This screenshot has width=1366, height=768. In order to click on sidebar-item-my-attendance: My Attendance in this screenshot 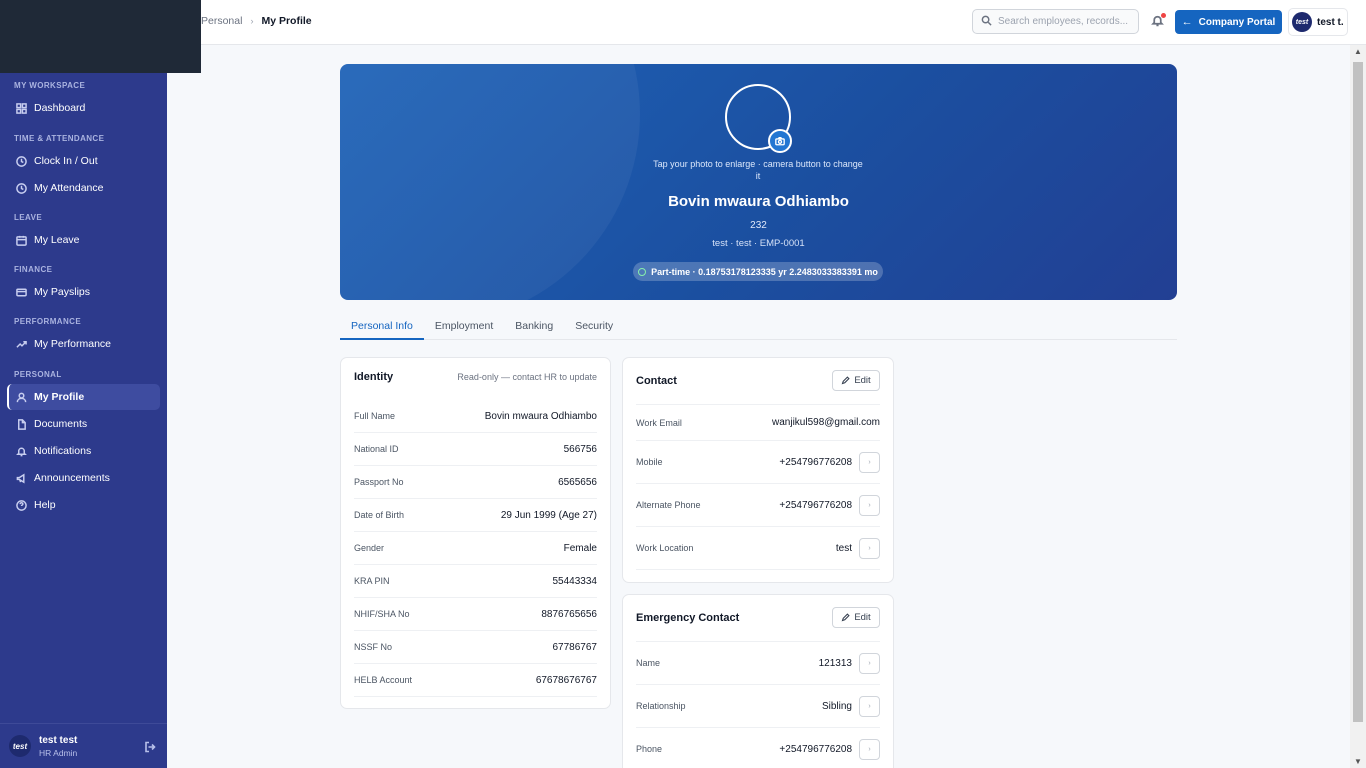, I will do `click(83, 188)`.